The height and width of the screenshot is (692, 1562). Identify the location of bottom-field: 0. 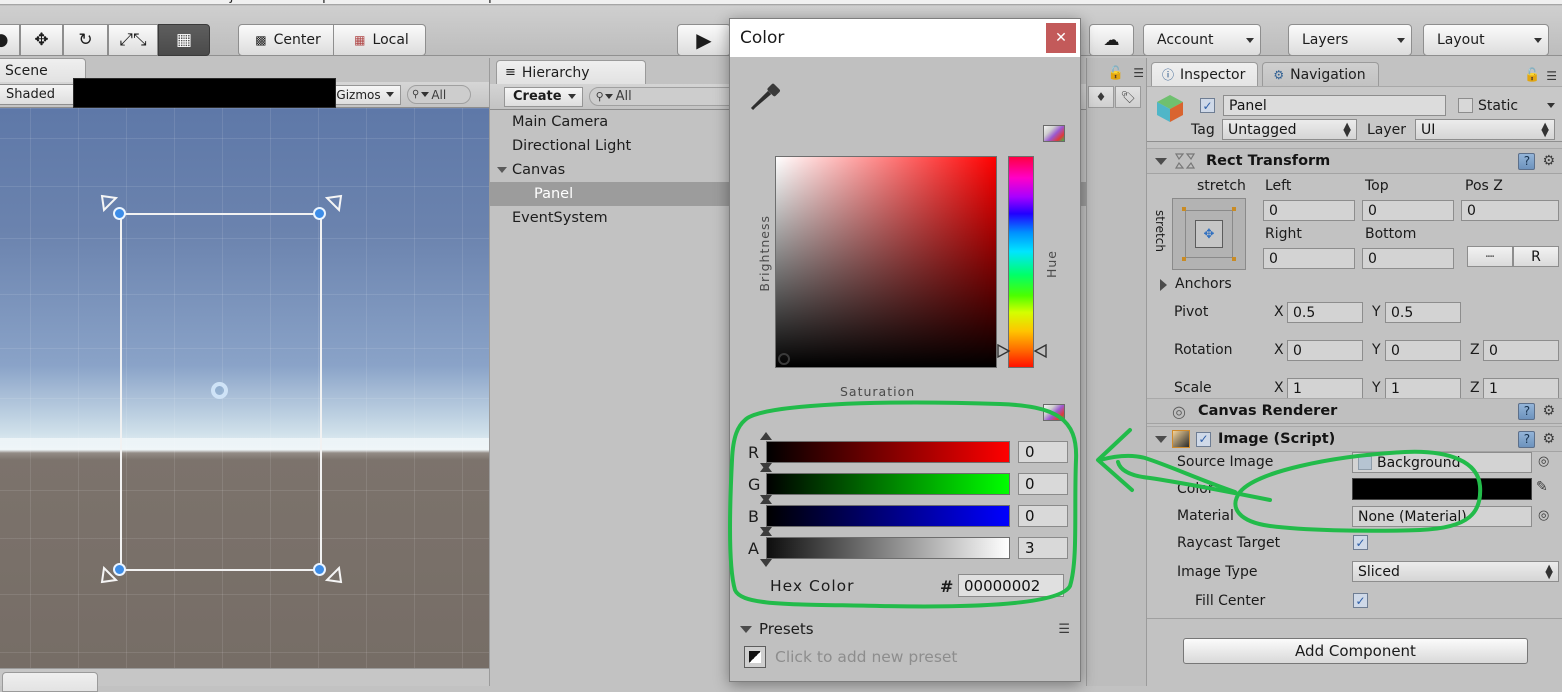
(1408, 258).